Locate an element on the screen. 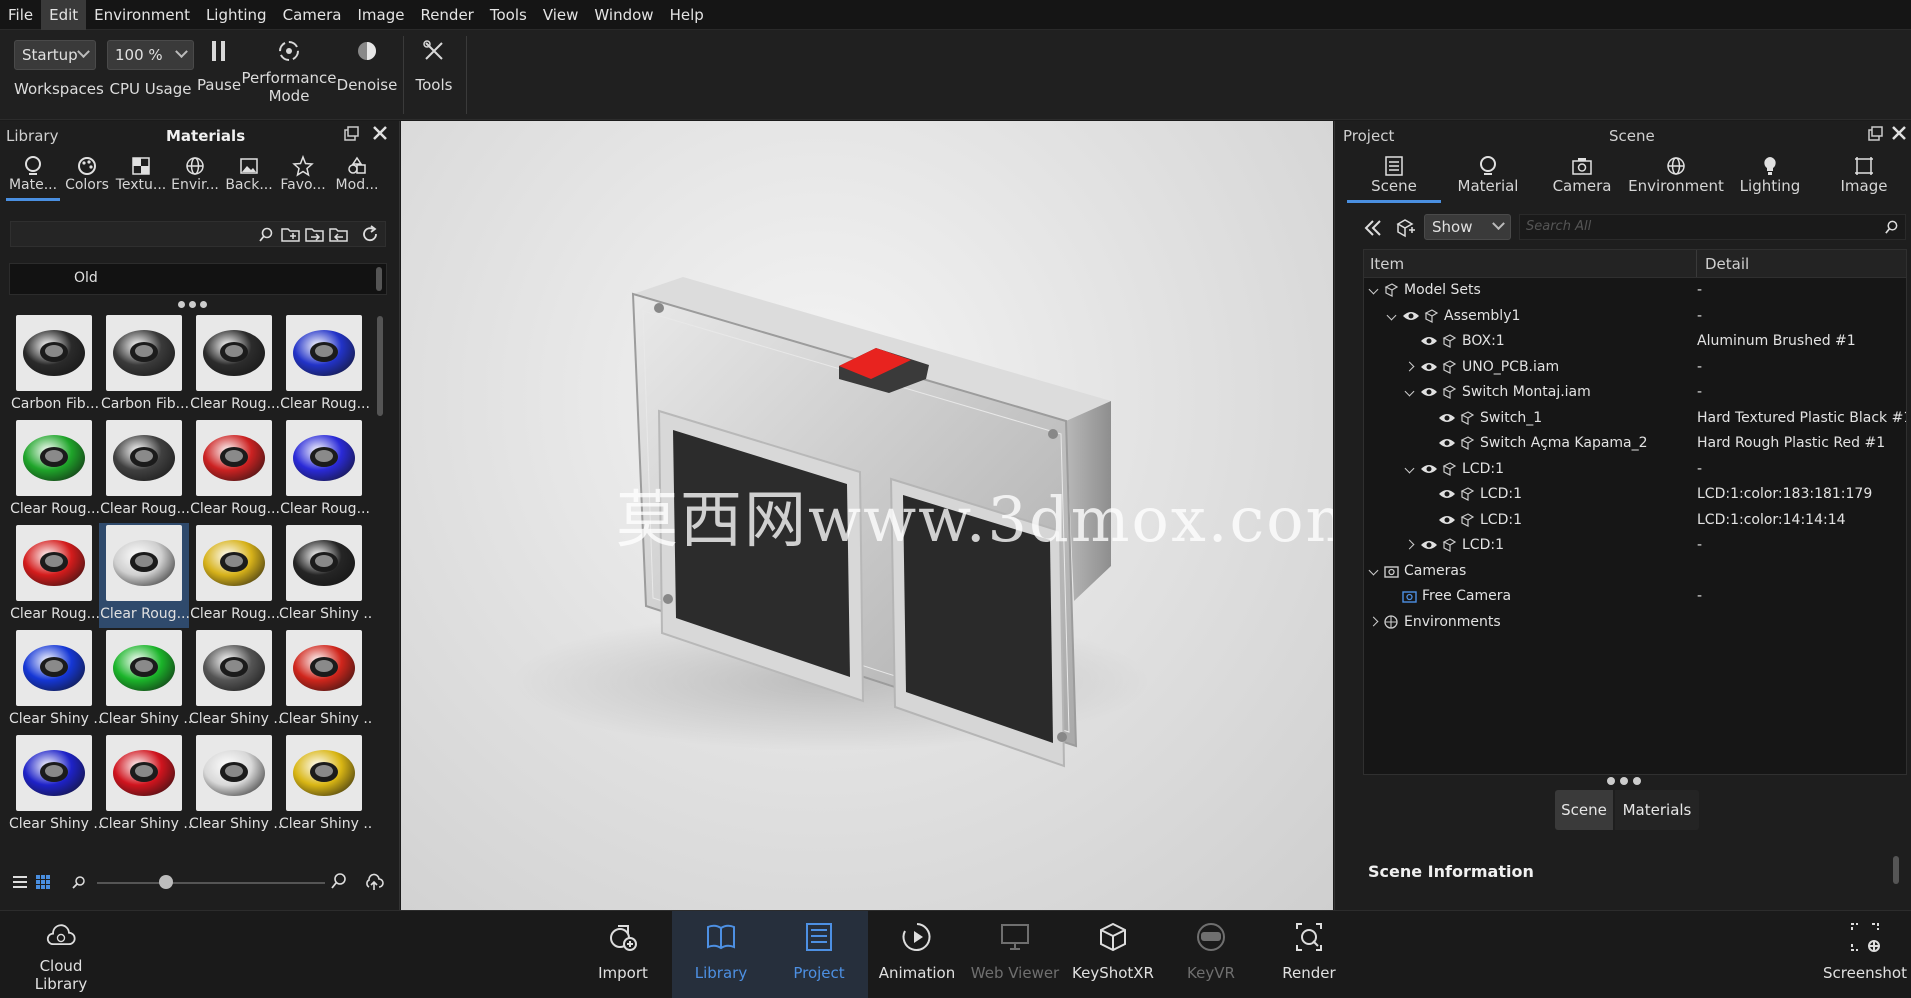 The width and height of the screenshot is (1911, 998). menu-help: Help is located at coordinates (687, 15).